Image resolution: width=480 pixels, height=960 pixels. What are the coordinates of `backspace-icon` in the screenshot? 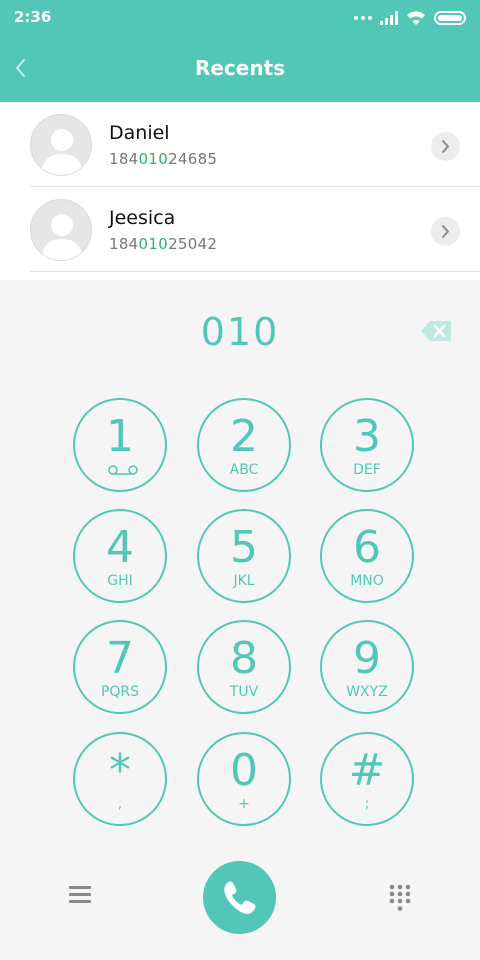 It's located at (436, 331).